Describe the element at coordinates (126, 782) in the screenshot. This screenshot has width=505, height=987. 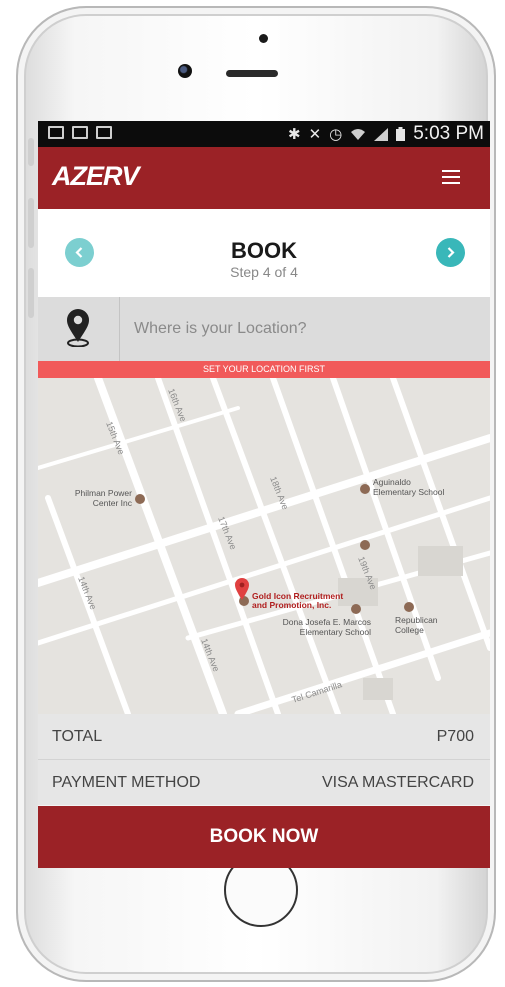
I see `payment-label: PAYMENT METHOD` at that location.